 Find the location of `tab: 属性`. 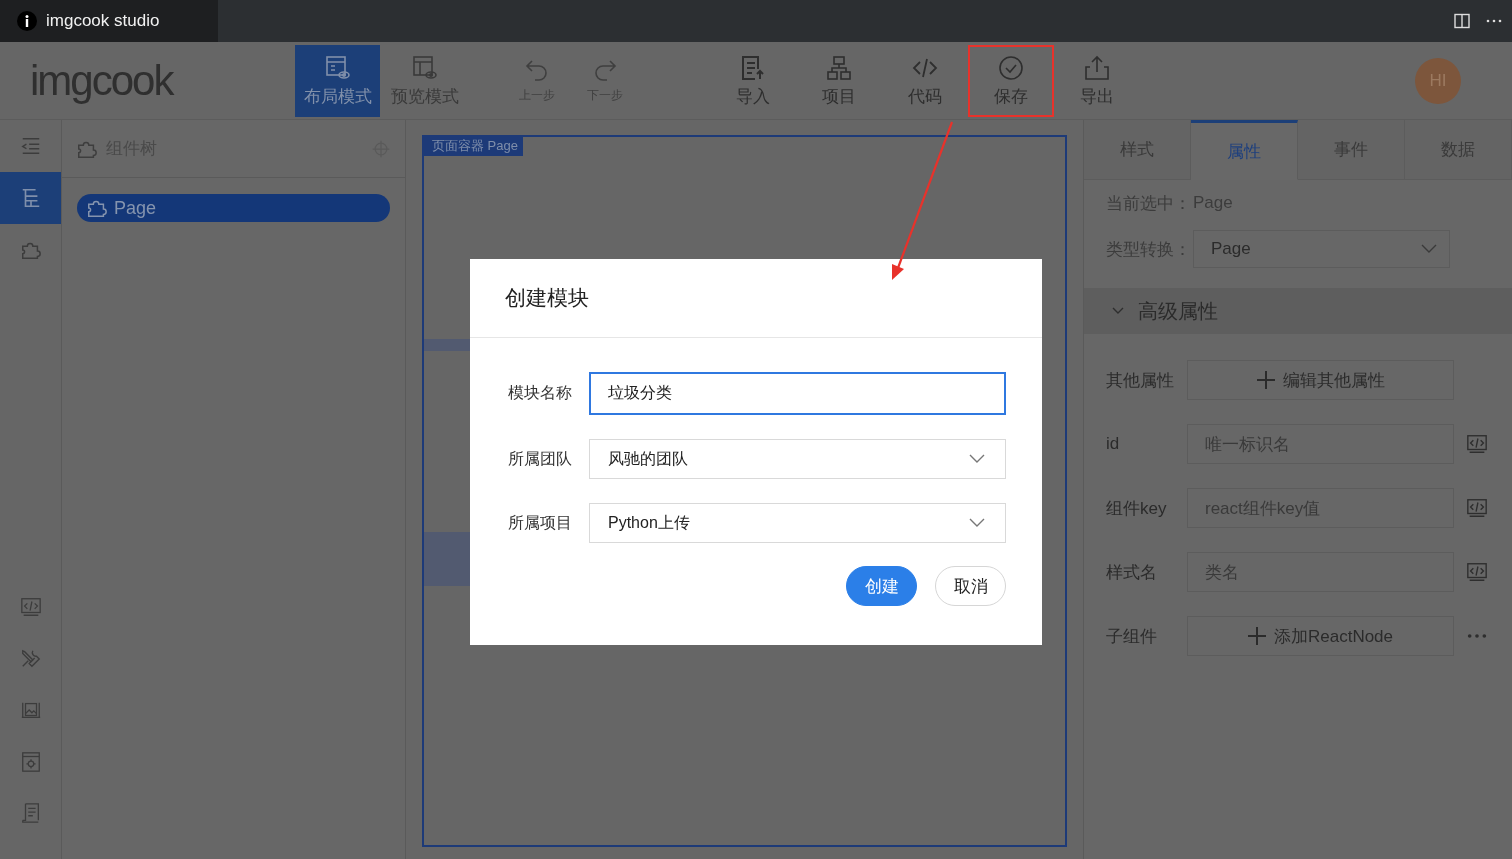

tab: 属性 is located at coordinates (1244, 150).